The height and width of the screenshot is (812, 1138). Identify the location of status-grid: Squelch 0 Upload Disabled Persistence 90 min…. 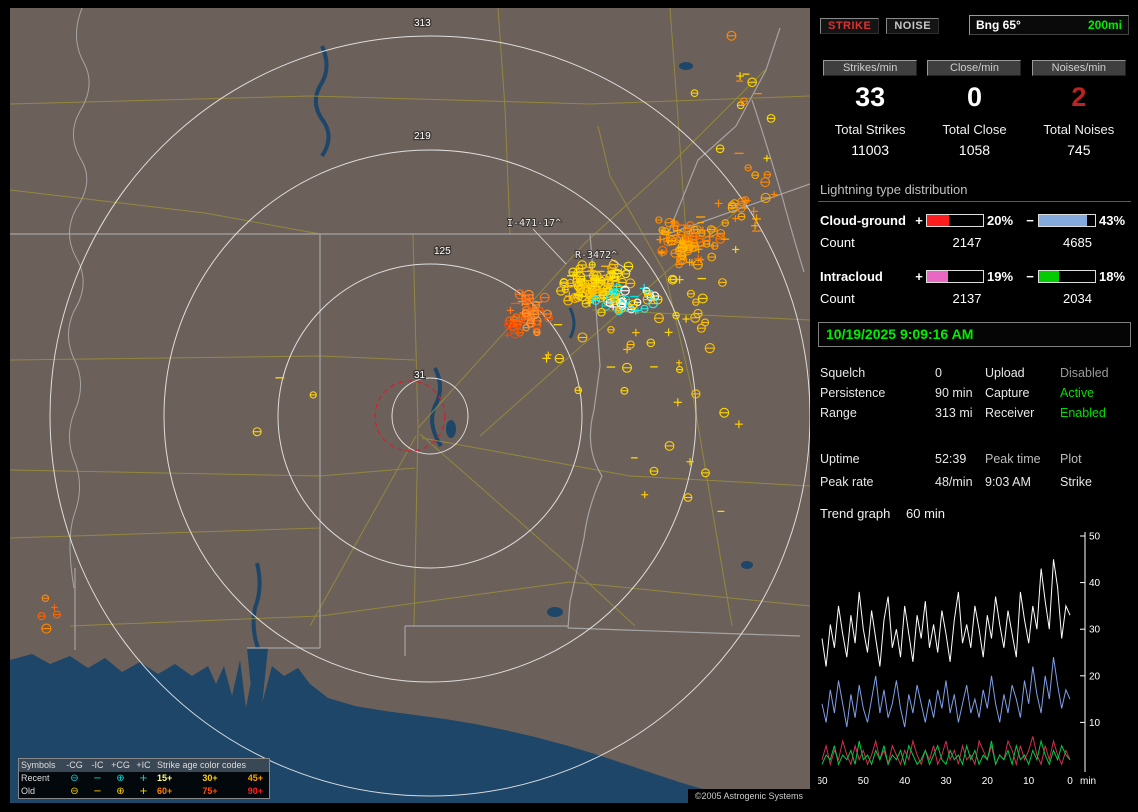
(974, 393).